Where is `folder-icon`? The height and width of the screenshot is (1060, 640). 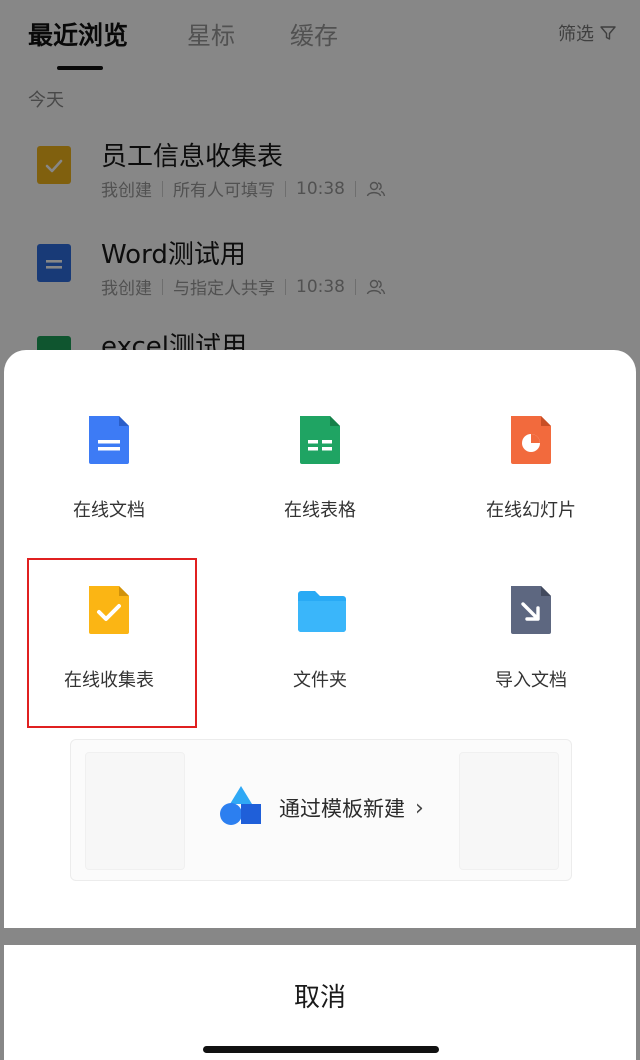 folder-icon is located at coordinates (321, 610).